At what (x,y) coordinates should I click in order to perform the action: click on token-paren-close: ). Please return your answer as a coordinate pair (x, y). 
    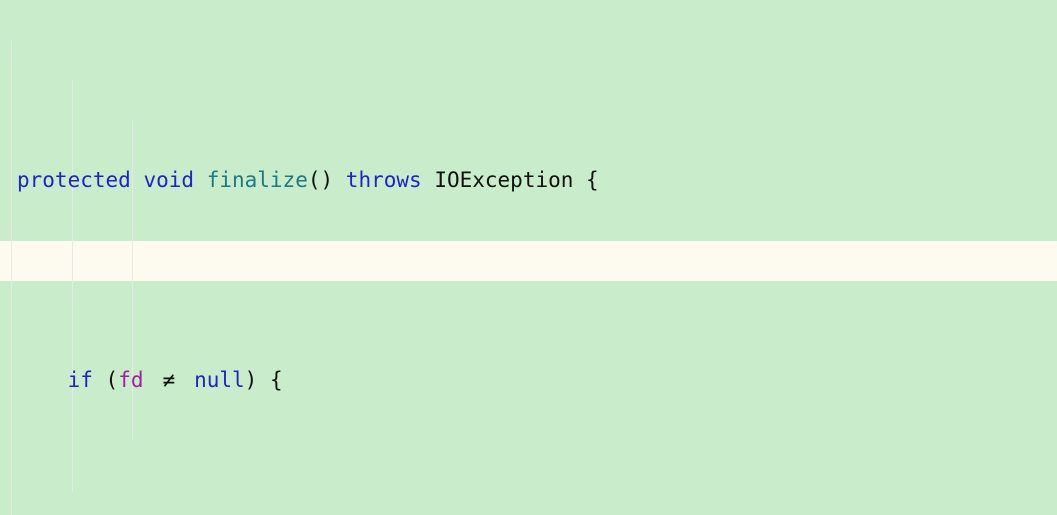
    Looking at the image, I should click on (251, 380).